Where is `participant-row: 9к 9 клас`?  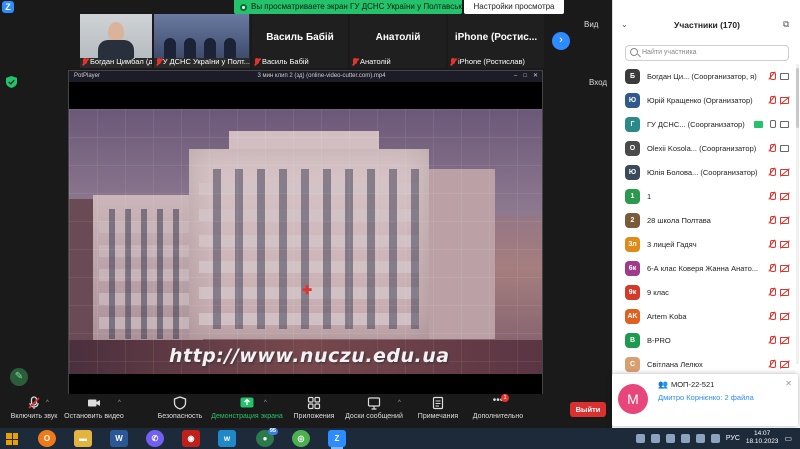
participant-row: 9к 9 клас is located at coordinates (706, 292).